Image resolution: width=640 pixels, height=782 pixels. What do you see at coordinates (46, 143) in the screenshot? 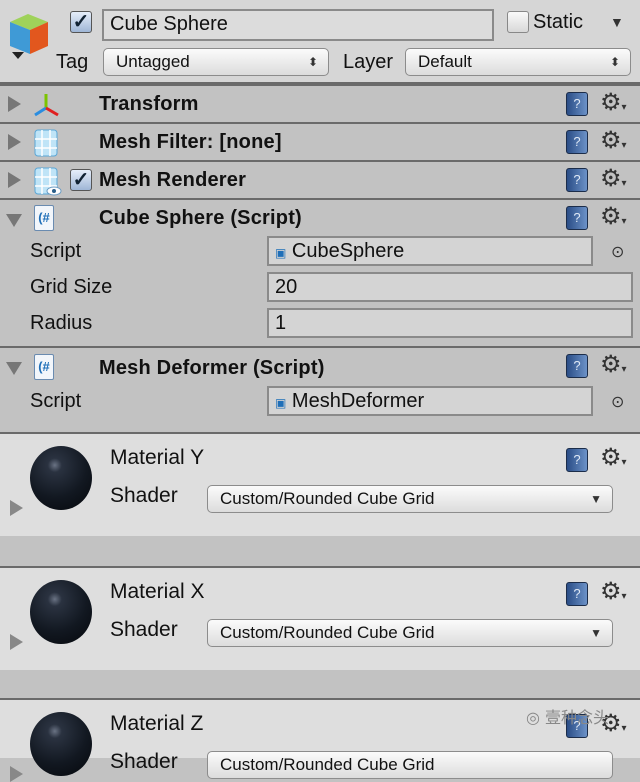
I see `mesh-filter-icon` at bounding box center [46, 143].